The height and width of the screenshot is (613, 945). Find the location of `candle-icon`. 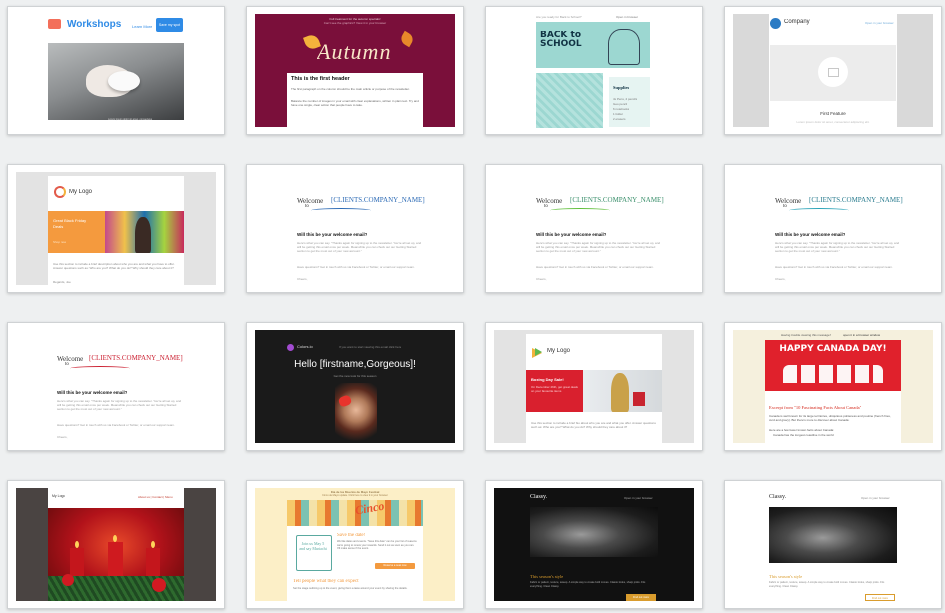

candle-icon is located at coordinates (77, 563).